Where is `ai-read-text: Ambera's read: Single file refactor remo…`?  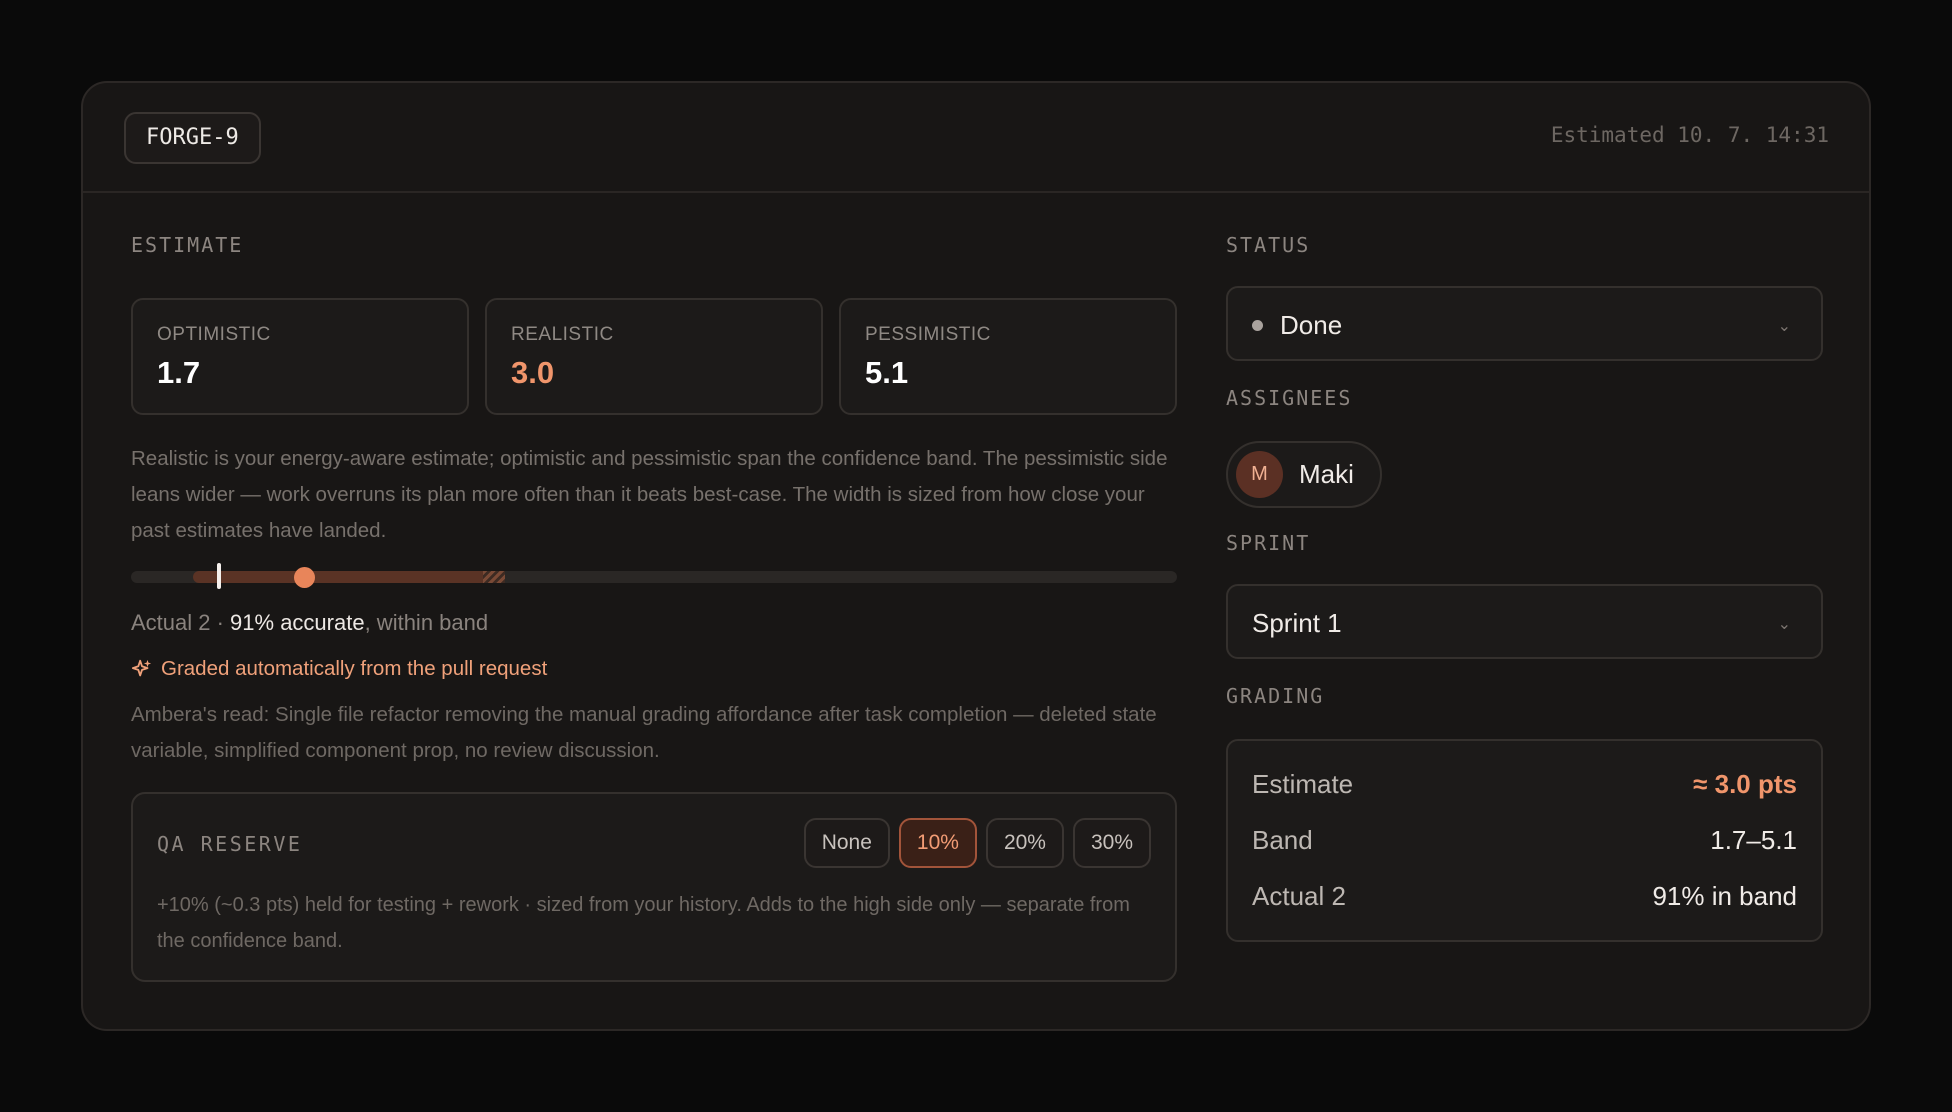 ai-read-text: Ambera's read: Single file refactor remo… is located at coordinates (644, 732).